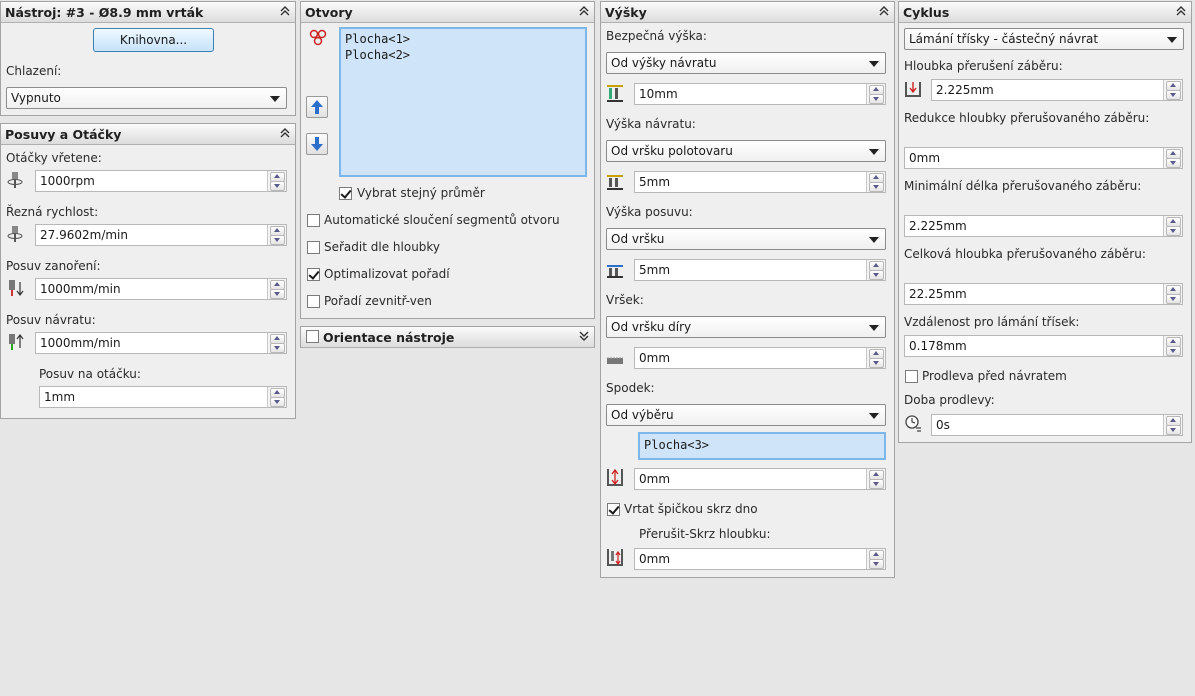 The width and height of the screenshot is (1195, 696). I want to click on optimize-order-label: Optimalizovat pořadí, so click(387, 274).